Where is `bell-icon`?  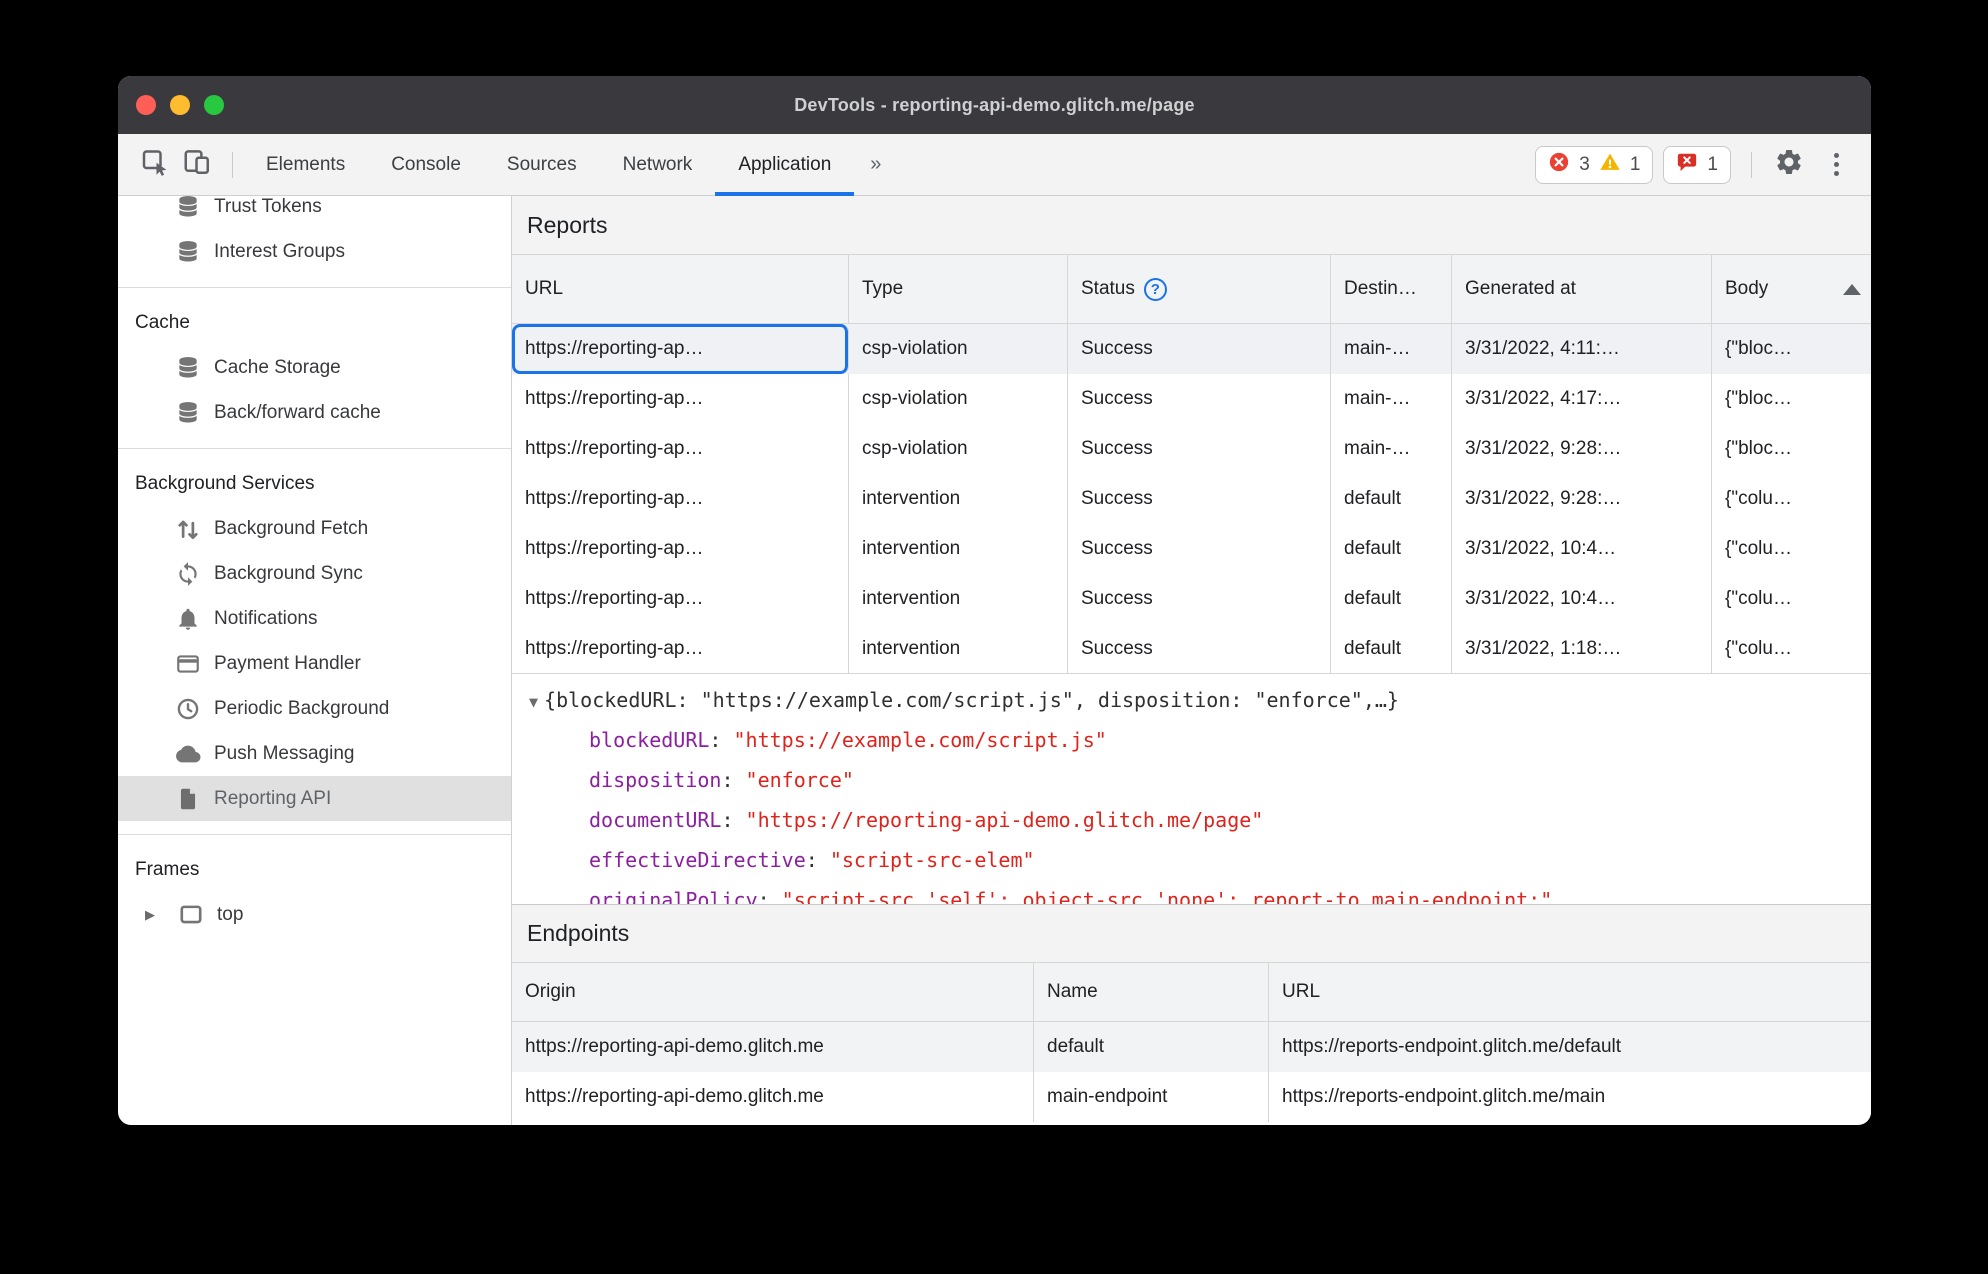 bell-icon is located at coordinates (188, 619).